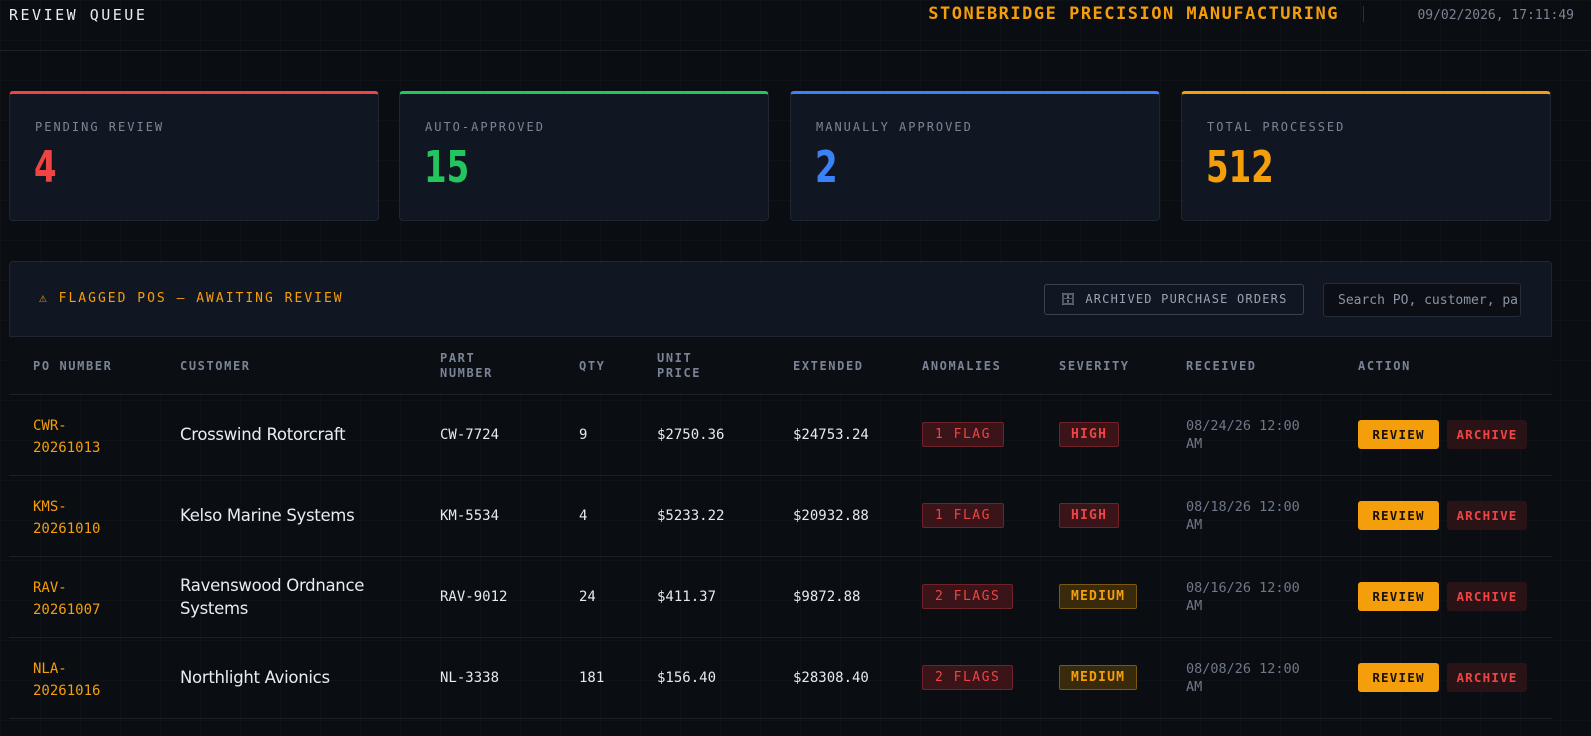 The width and height of the screenshot is (1591, 736). What do you see at coordinates (1422, 300) in the screenshot?
I see `search-input` at bounding box center [1422, 300].